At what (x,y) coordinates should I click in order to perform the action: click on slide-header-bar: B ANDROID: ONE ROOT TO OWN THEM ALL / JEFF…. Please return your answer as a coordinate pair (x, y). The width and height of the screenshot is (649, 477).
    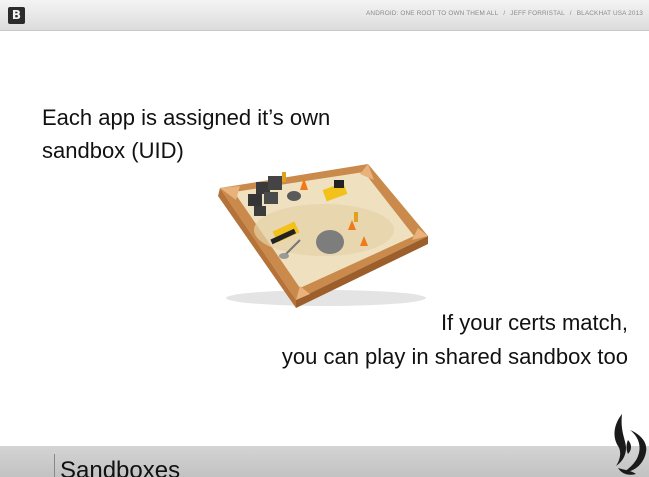
    Looking at the image, I should click on (324, 15).